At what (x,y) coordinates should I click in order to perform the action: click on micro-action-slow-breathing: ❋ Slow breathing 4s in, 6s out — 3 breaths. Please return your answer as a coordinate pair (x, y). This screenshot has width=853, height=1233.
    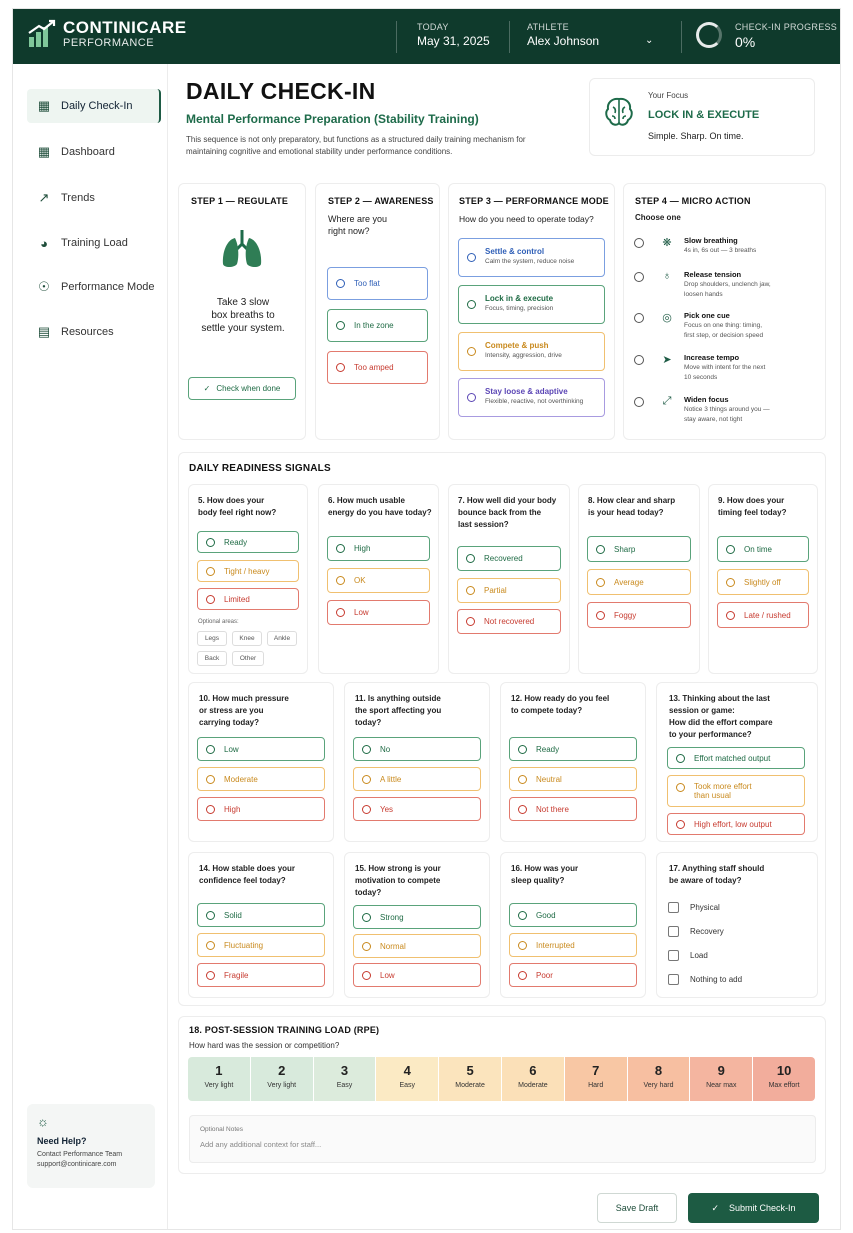
    Looking at the image, I should click on (715, 245).